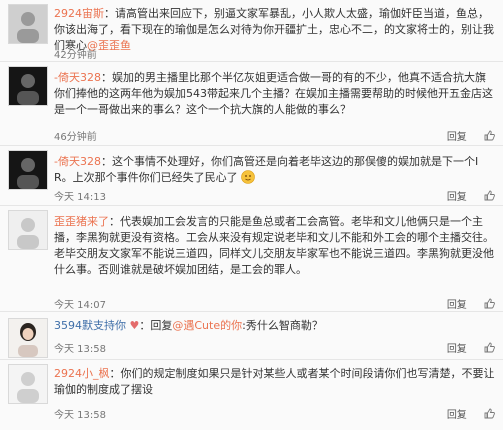 The width and height of the screenshot is (503, 430). Describe the element at coordinates (90, 325) in the screenshot. I see `comment-username: 3594默支持你` at that location.